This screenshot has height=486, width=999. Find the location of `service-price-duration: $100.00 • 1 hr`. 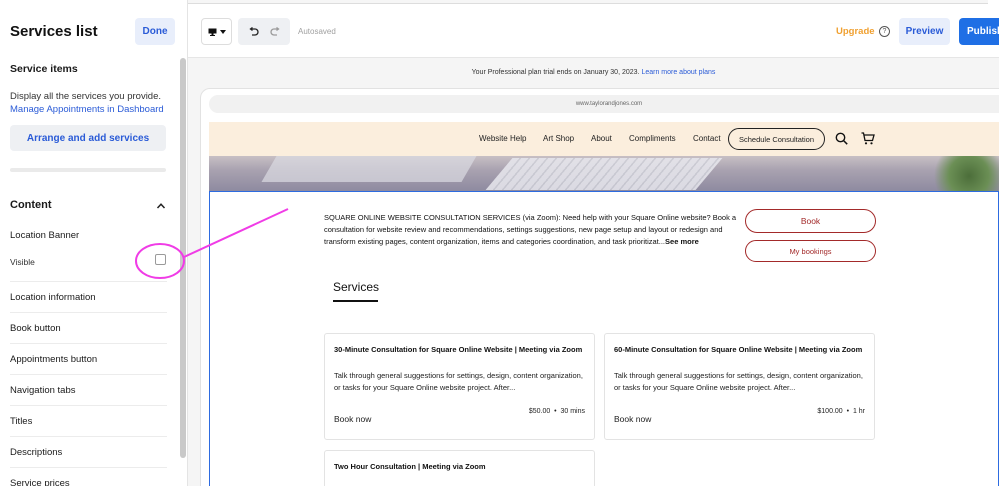

service-price-duration: $100.00 • 1 hr is located at coordinates (841, 411).